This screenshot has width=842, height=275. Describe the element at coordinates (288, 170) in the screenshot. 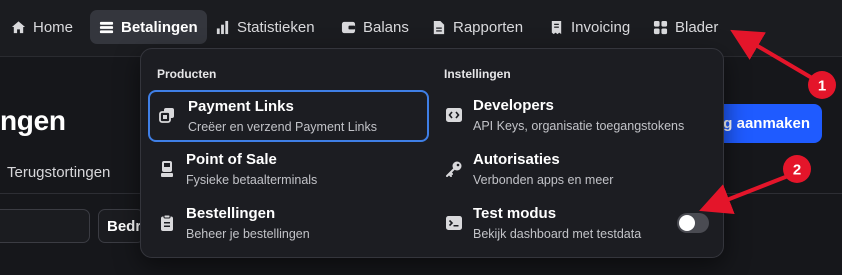

I see `menu-item-point-of-sale: Point of Sale Fysieke betaalterminals` at that location.